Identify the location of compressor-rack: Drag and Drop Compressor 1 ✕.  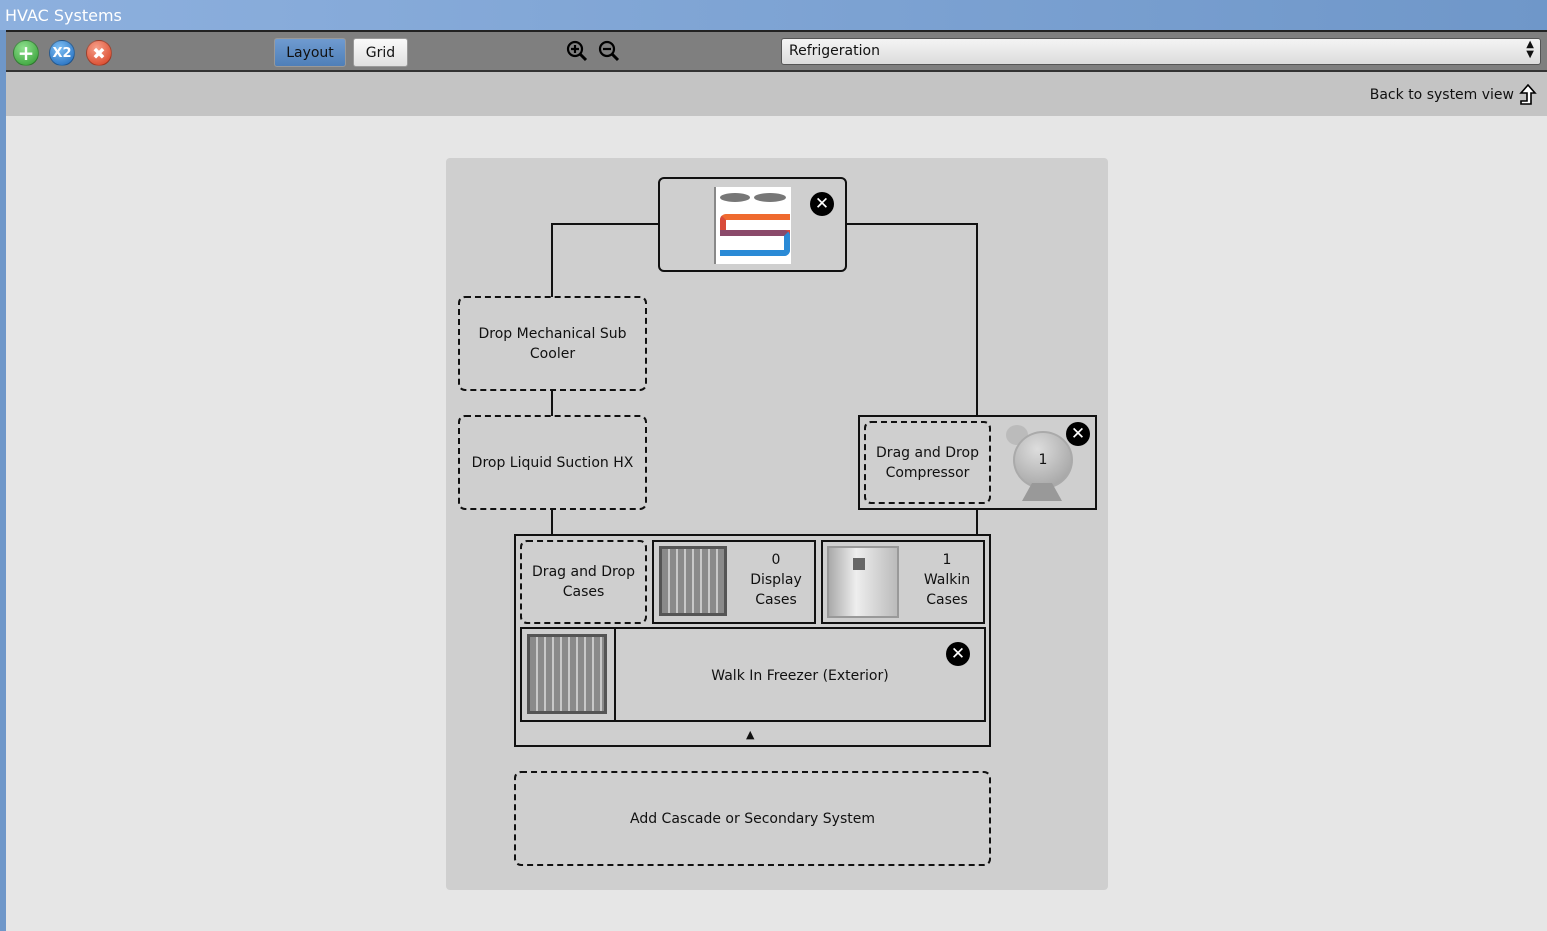
(977, 462).